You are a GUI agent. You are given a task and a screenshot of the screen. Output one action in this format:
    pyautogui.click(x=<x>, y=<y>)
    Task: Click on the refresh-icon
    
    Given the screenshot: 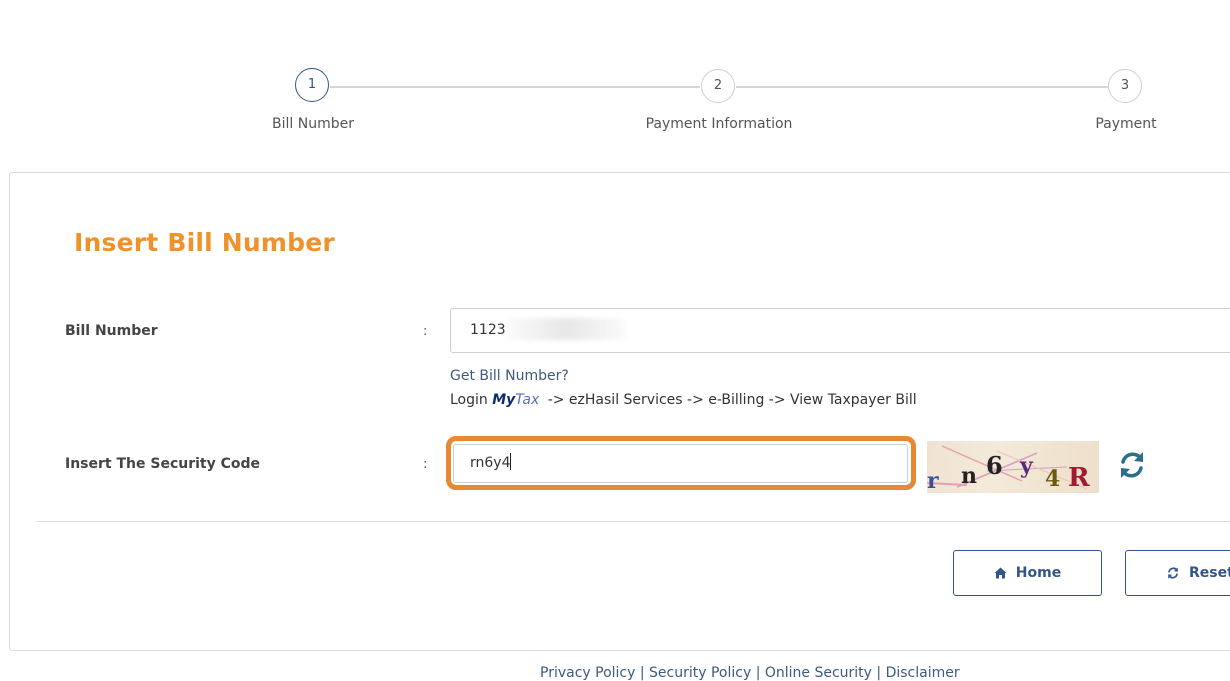 What is the action you would take?
    pyautogui.click(x=1173, y=573)
    